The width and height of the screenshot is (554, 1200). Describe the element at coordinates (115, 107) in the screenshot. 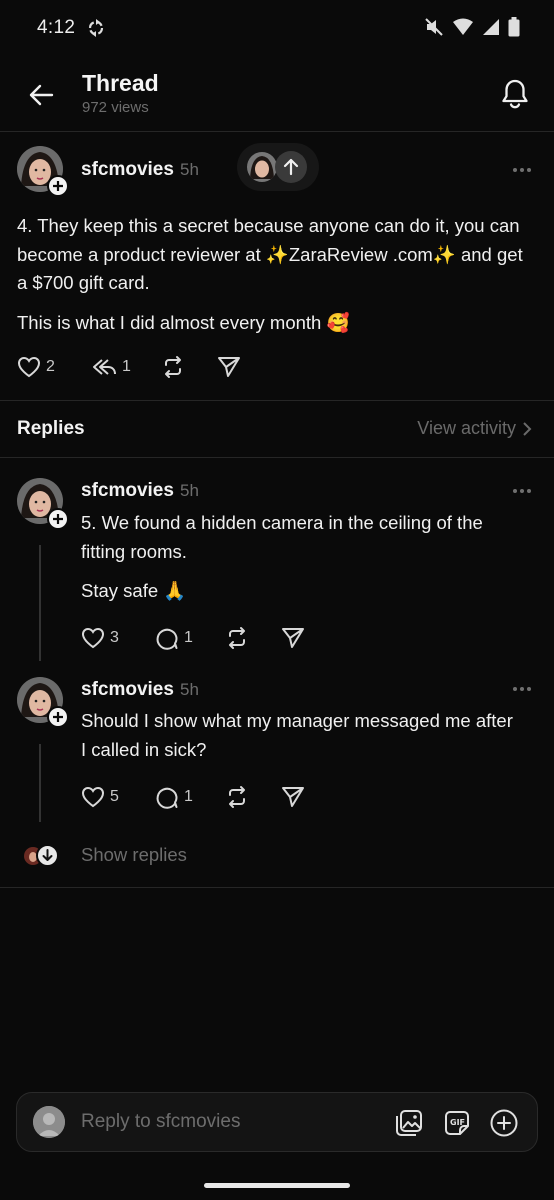

I see `view-count: 972 views` at that location.